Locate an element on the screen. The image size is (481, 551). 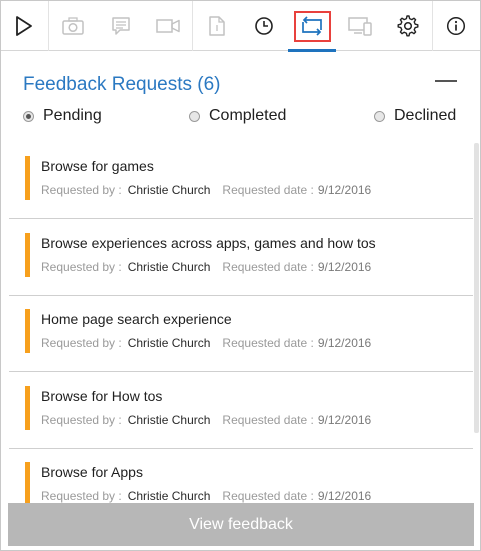
request-title: Browse for How tos is located at coordinates (102, 396).